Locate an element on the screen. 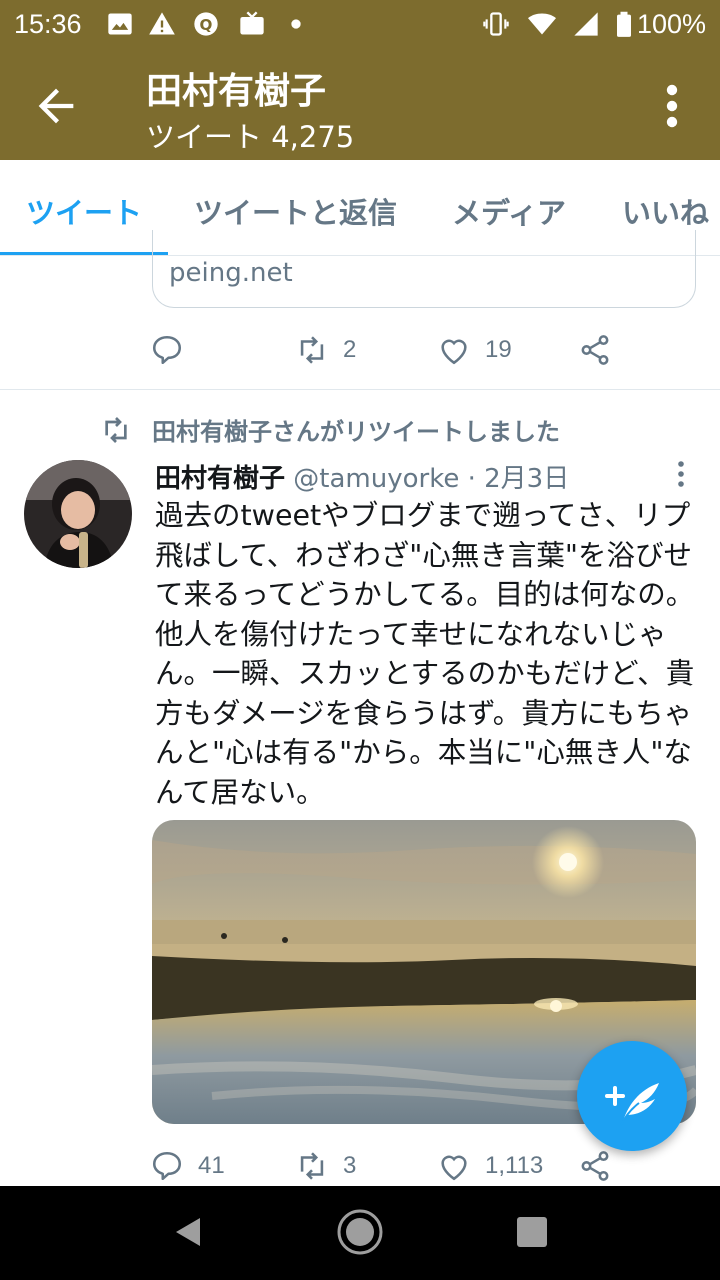 The height and width of the screenshot is (1280, 720). tab-media: メディア is located at coordinates (509, 211).